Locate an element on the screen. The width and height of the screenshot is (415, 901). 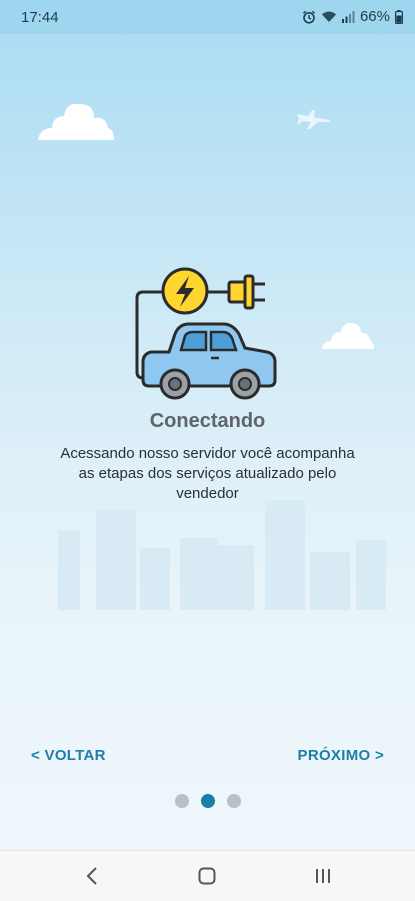
status-icons: 66% is located at coordinates (352, 16).